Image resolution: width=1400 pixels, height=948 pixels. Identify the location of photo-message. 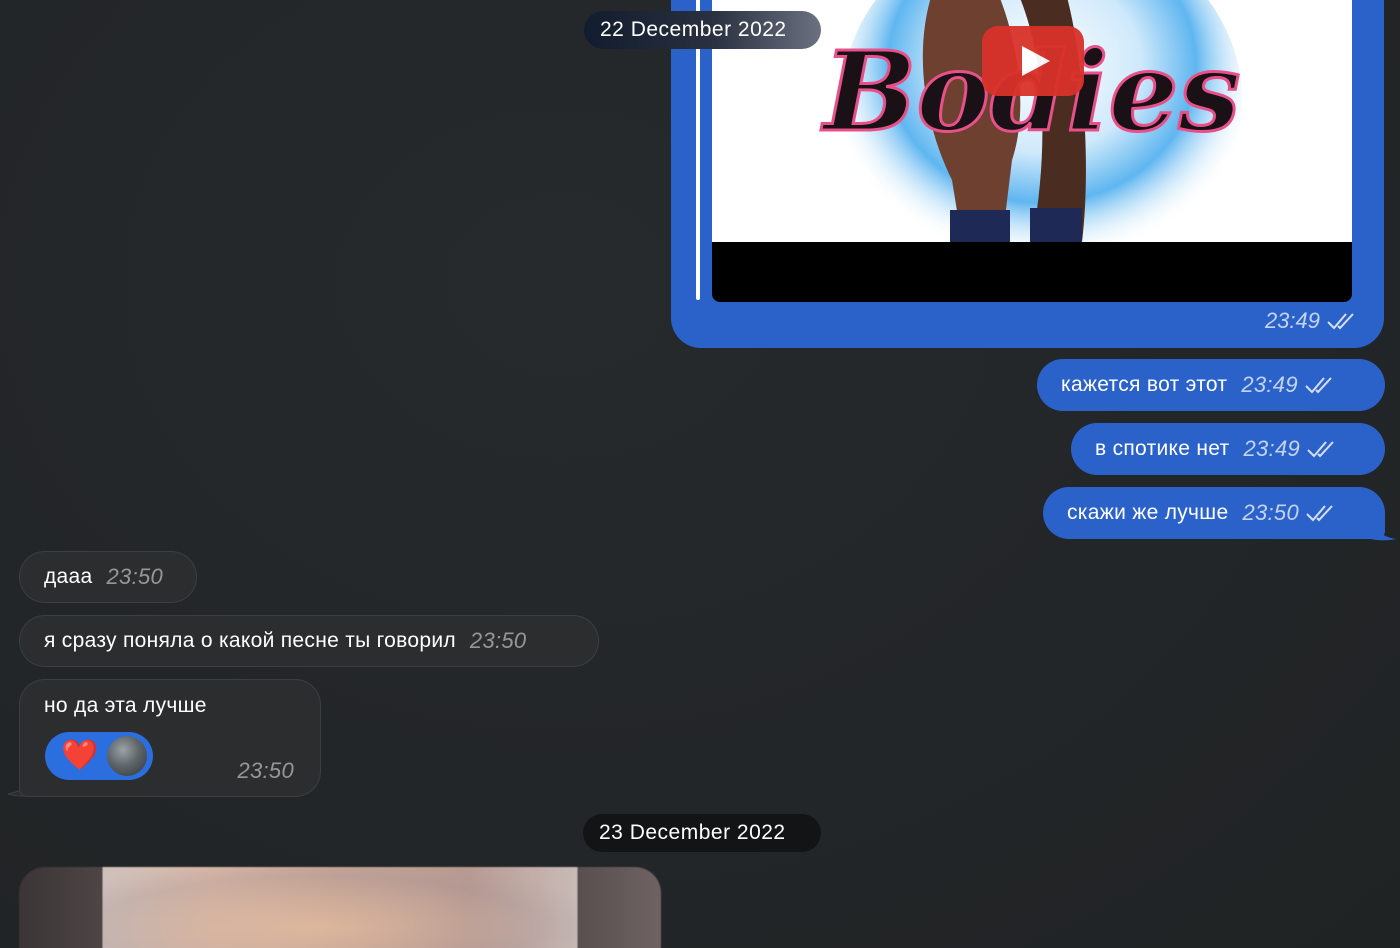
(340, 907).